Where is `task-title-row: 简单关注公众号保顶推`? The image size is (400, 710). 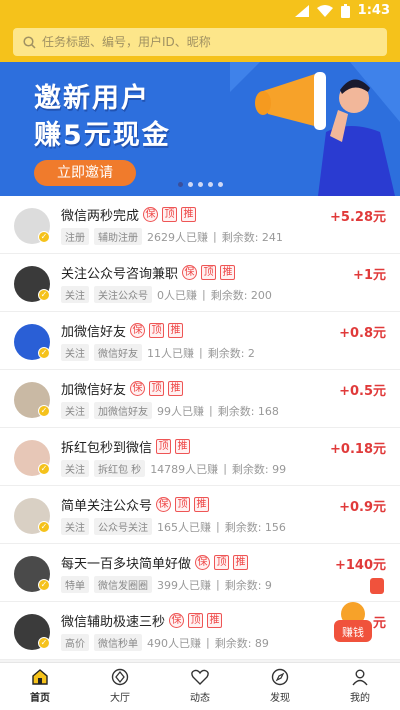 task-title-row: 简单关注公众号保顶推 is located at coordinates (135, 504).